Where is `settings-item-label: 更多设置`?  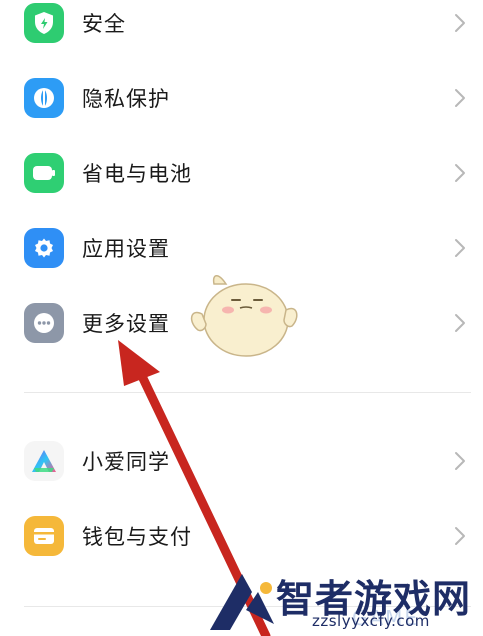
settings-item-label: 更多设置 is located at coordinates (126, 324).